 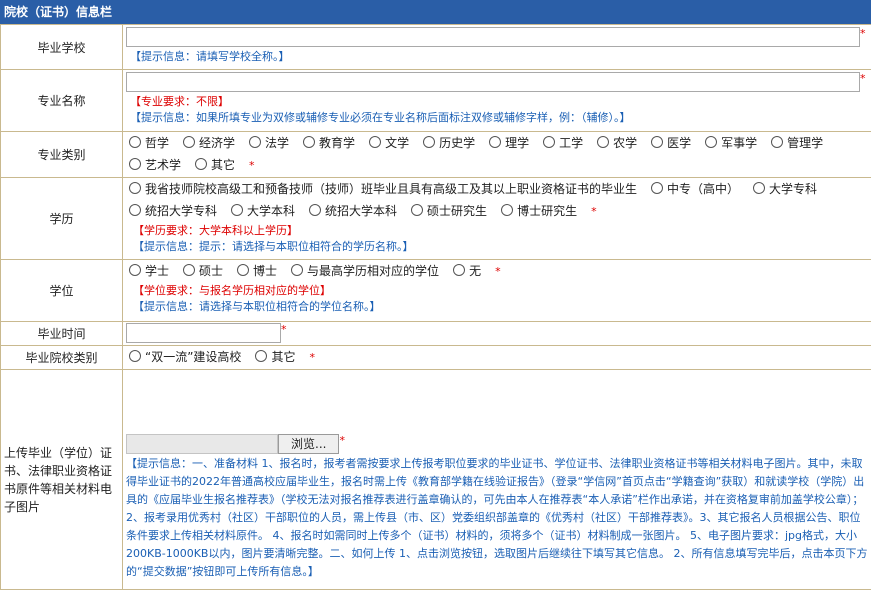 I want to click on education-option: 统招大学本科, so click(x=353, y=211).